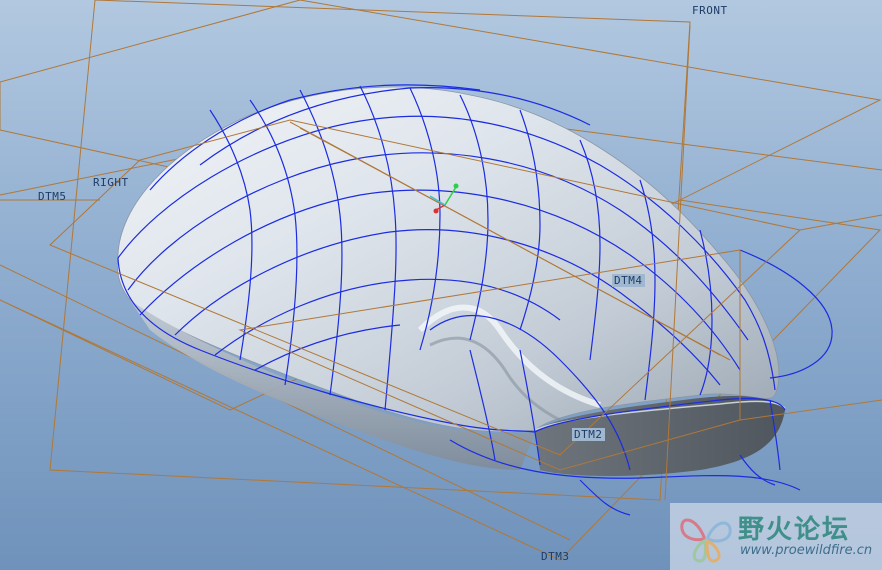 The image size is (882, 570). What do you see at coordinates (111, 182) in the screenshot?
I see `datum-label-right: RIGHT` at bounding box center [111, 182].